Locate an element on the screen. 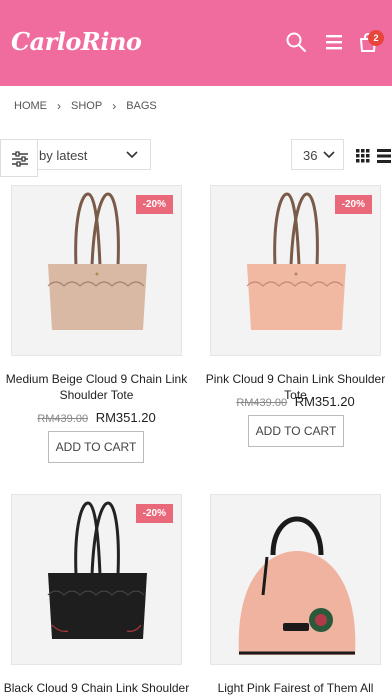  per-page-select: 36 is located at coordinates (317, 154).